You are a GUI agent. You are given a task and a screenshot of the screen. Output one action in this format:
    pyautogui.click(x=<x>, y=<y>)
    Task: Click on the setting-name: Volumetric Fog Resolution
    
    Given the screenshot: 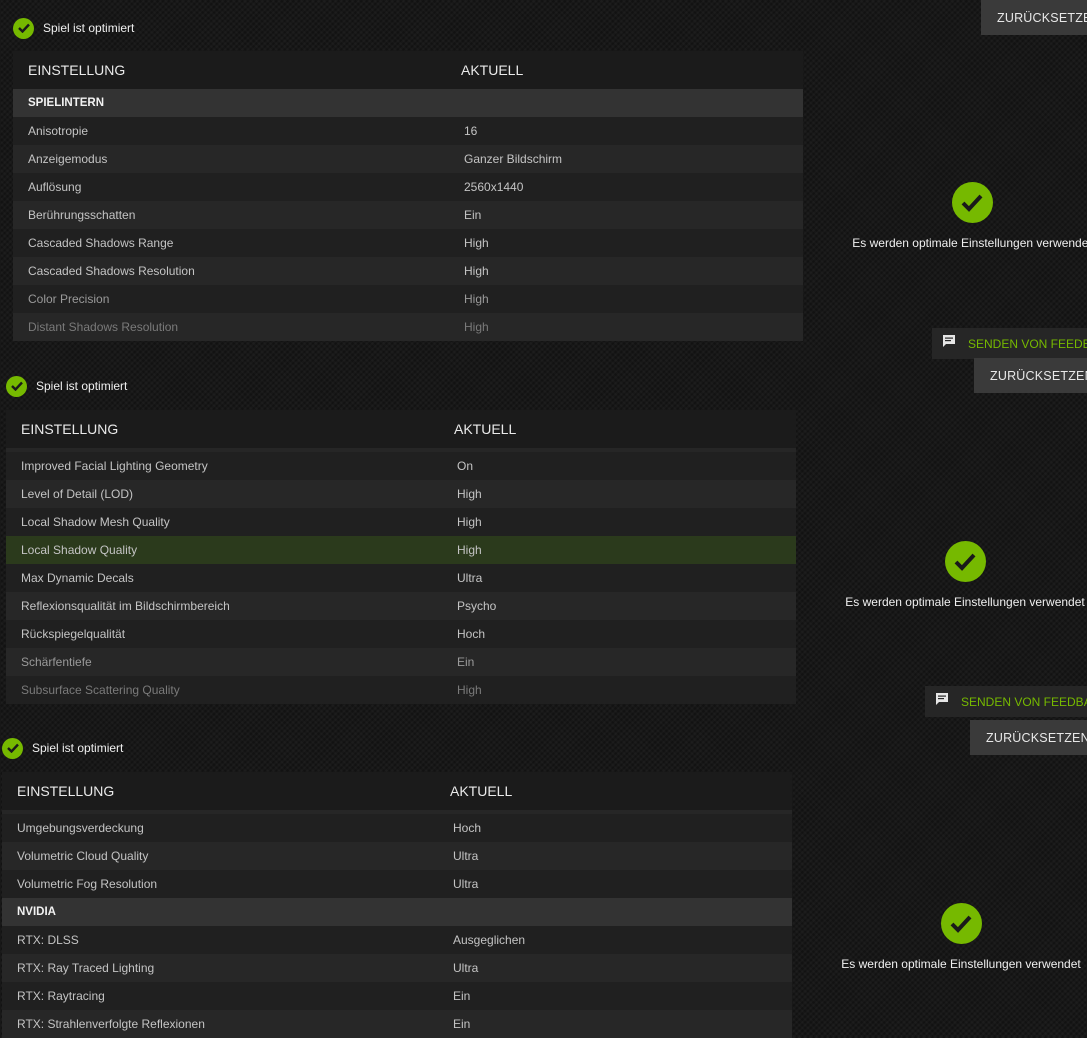 What is the action you would take?
    pyautogui.click(x=87, y=884)
    